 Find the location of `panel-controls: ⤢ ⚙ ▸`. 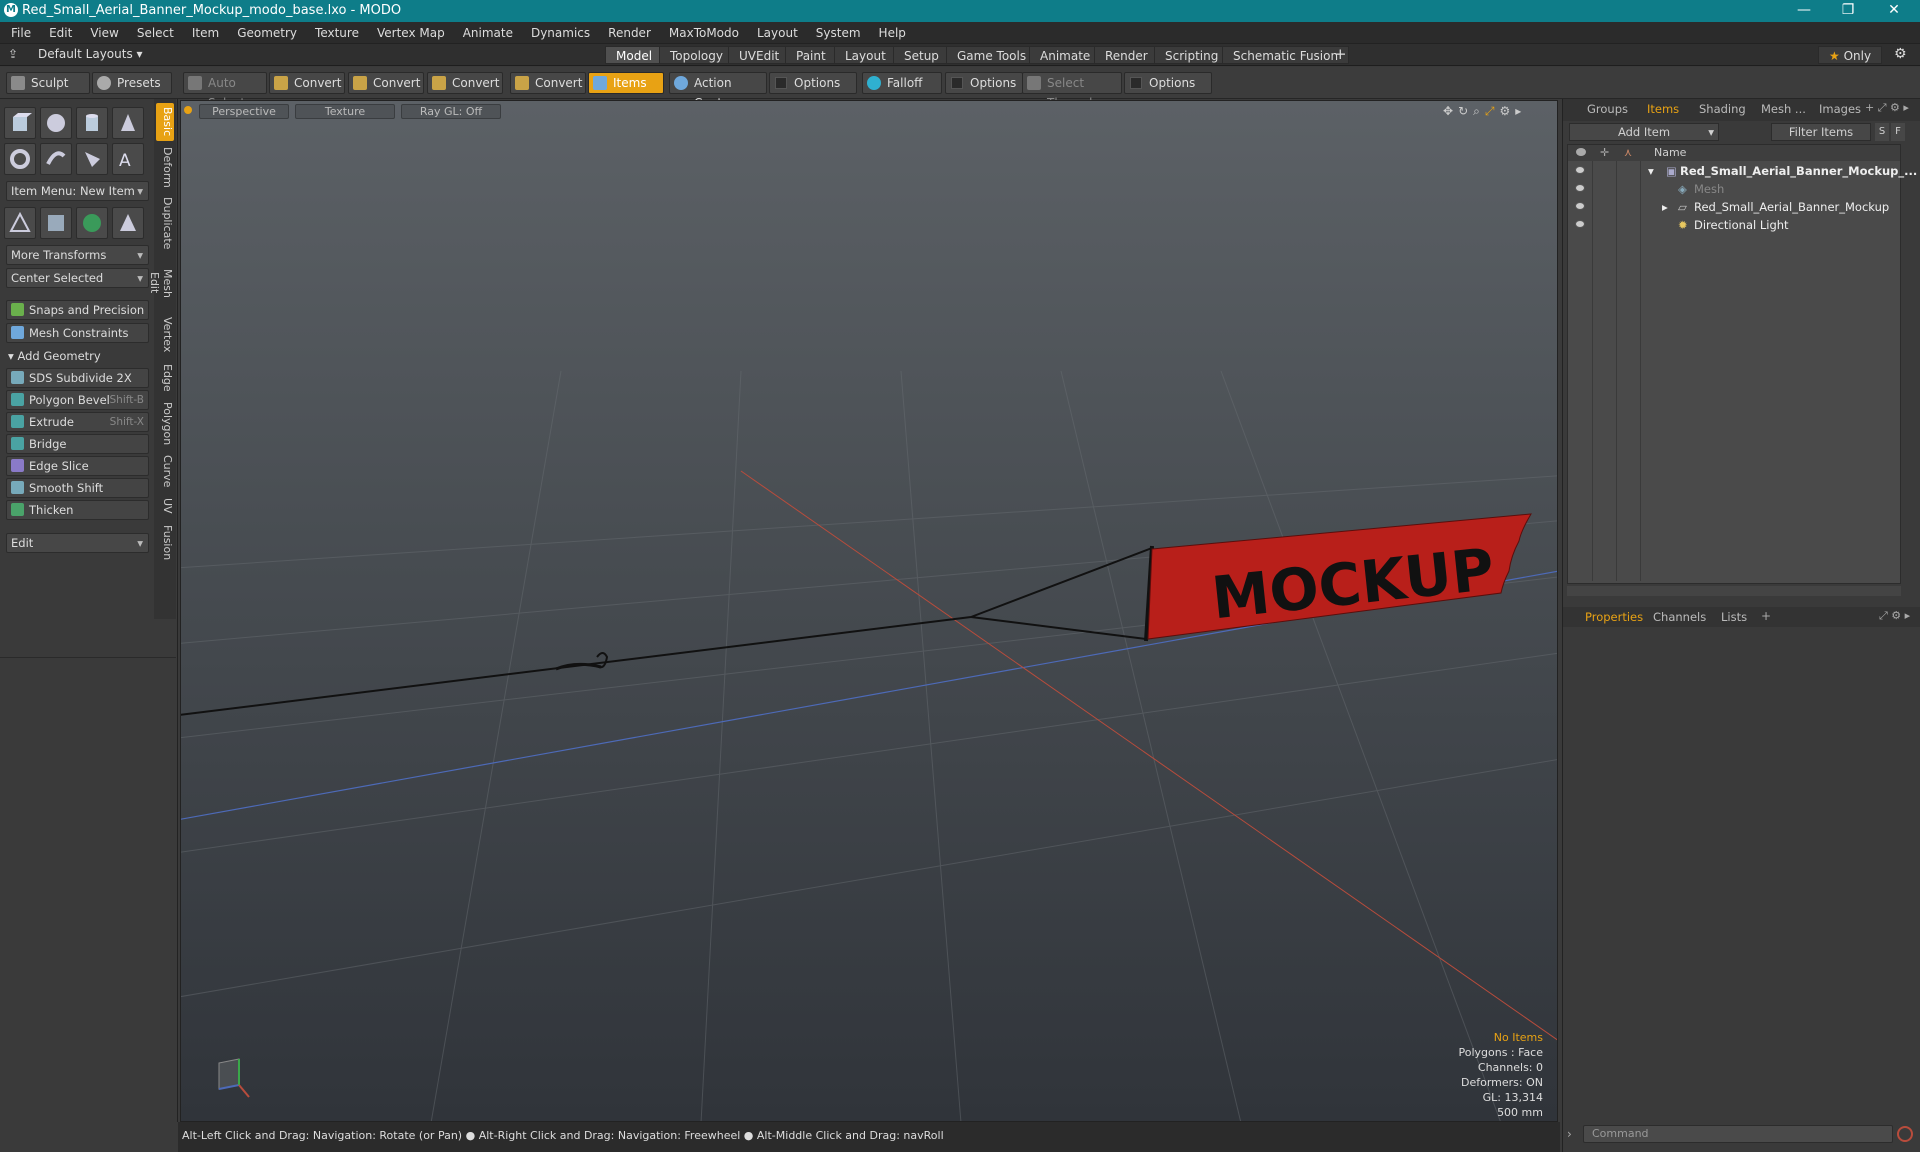

panel-controls: ⤢ ⚙ ▸ is located at coordinates (1894, 616).